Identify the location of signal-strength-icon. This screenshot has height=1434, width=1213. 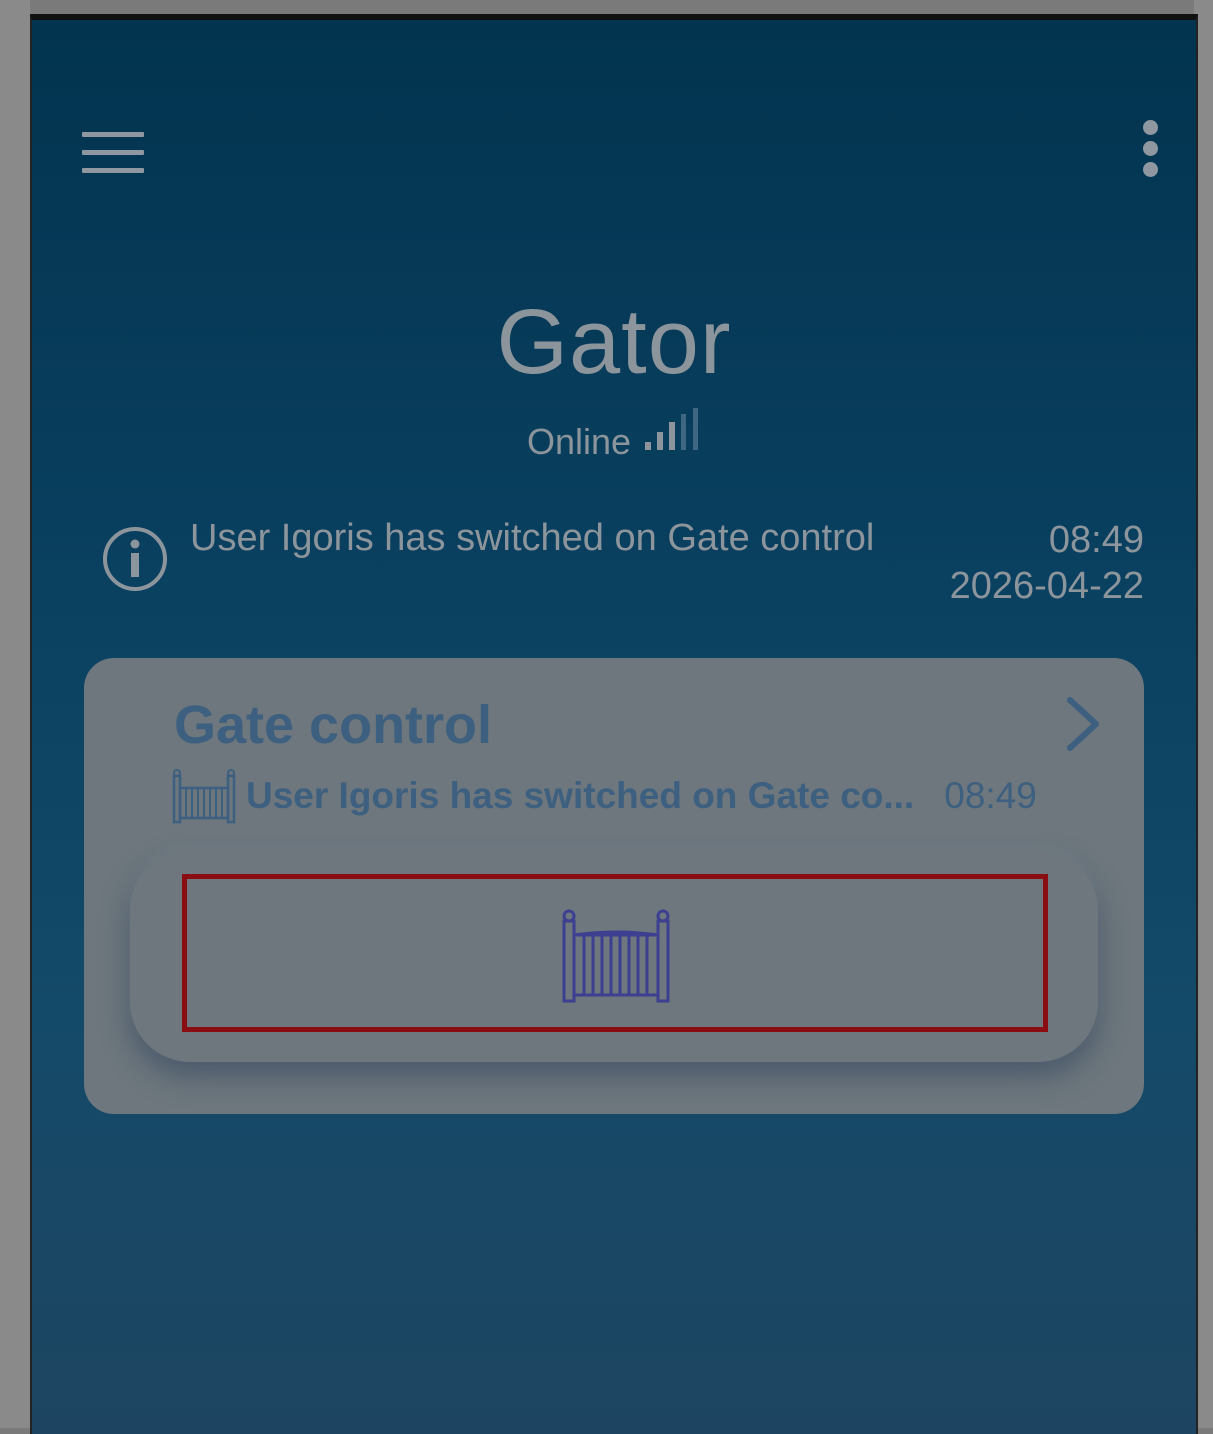
(673, 435).